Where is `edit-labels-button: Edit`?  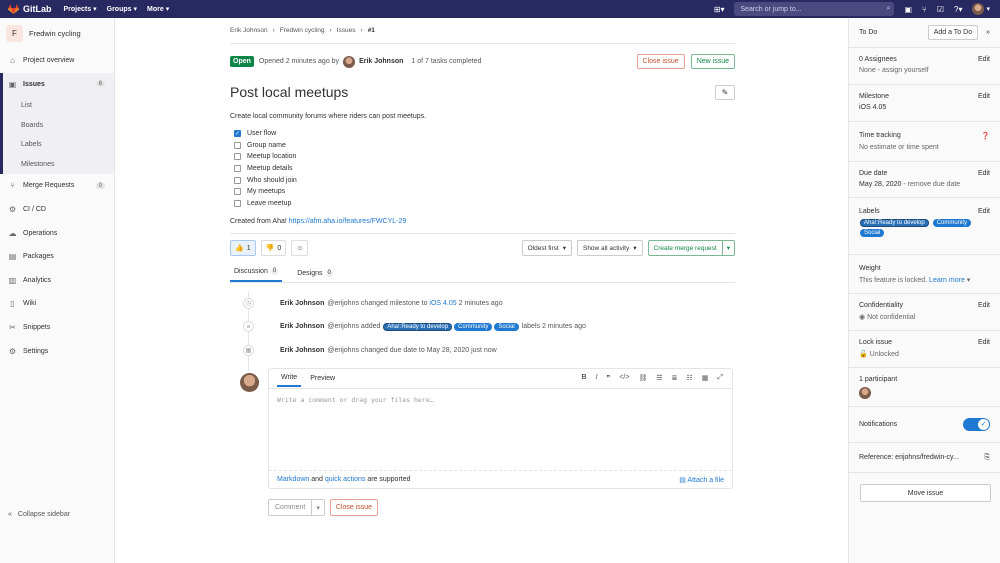
edit-labels-button: Edit is located at coordinates (984, 211).